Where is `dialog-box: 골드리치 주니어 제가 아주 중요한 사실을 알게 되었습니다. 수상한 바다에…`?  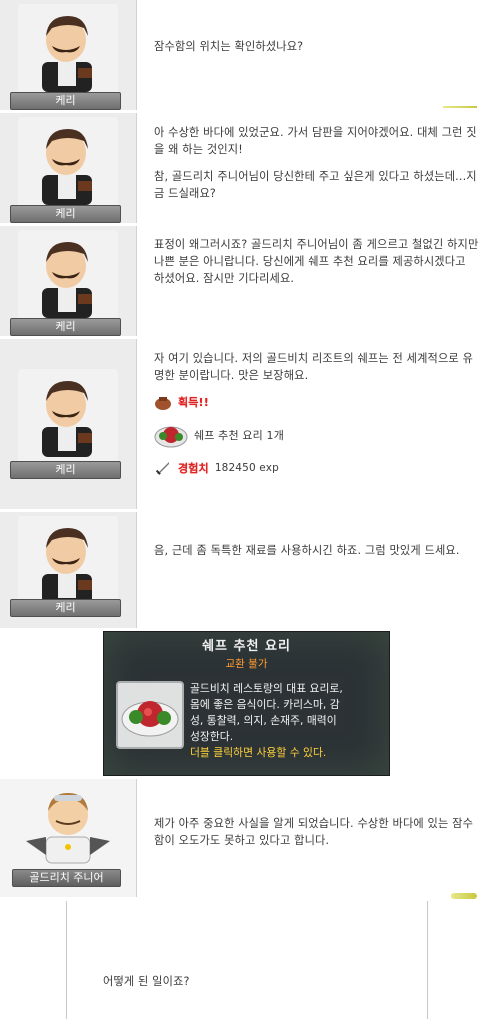
dialog-box: 골드리치 주니어 제가 아주 중요한 사실을 알게 되었습니다. 수상한 바다에… is located at coordinates (241, 839).